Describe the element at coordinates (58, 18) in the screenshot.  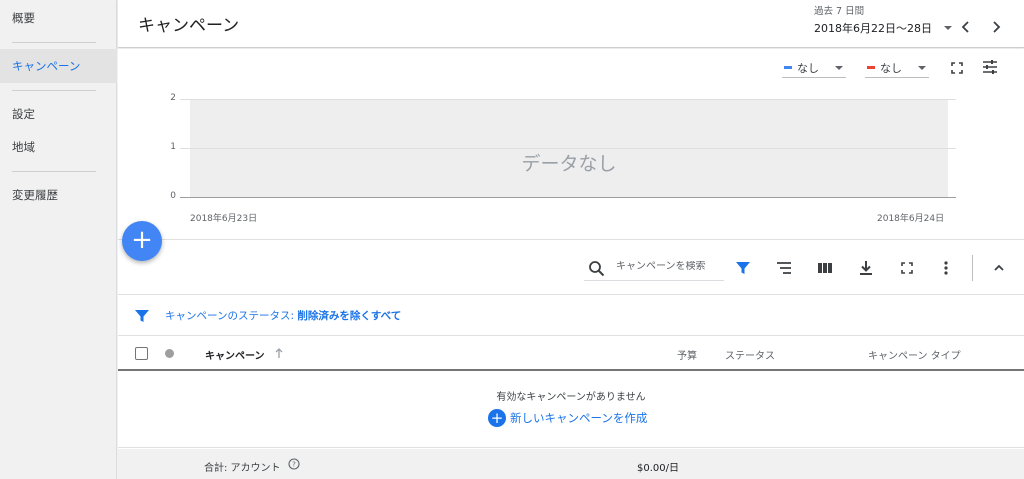
I see `sidebar-item-overview: 概要` at that location.